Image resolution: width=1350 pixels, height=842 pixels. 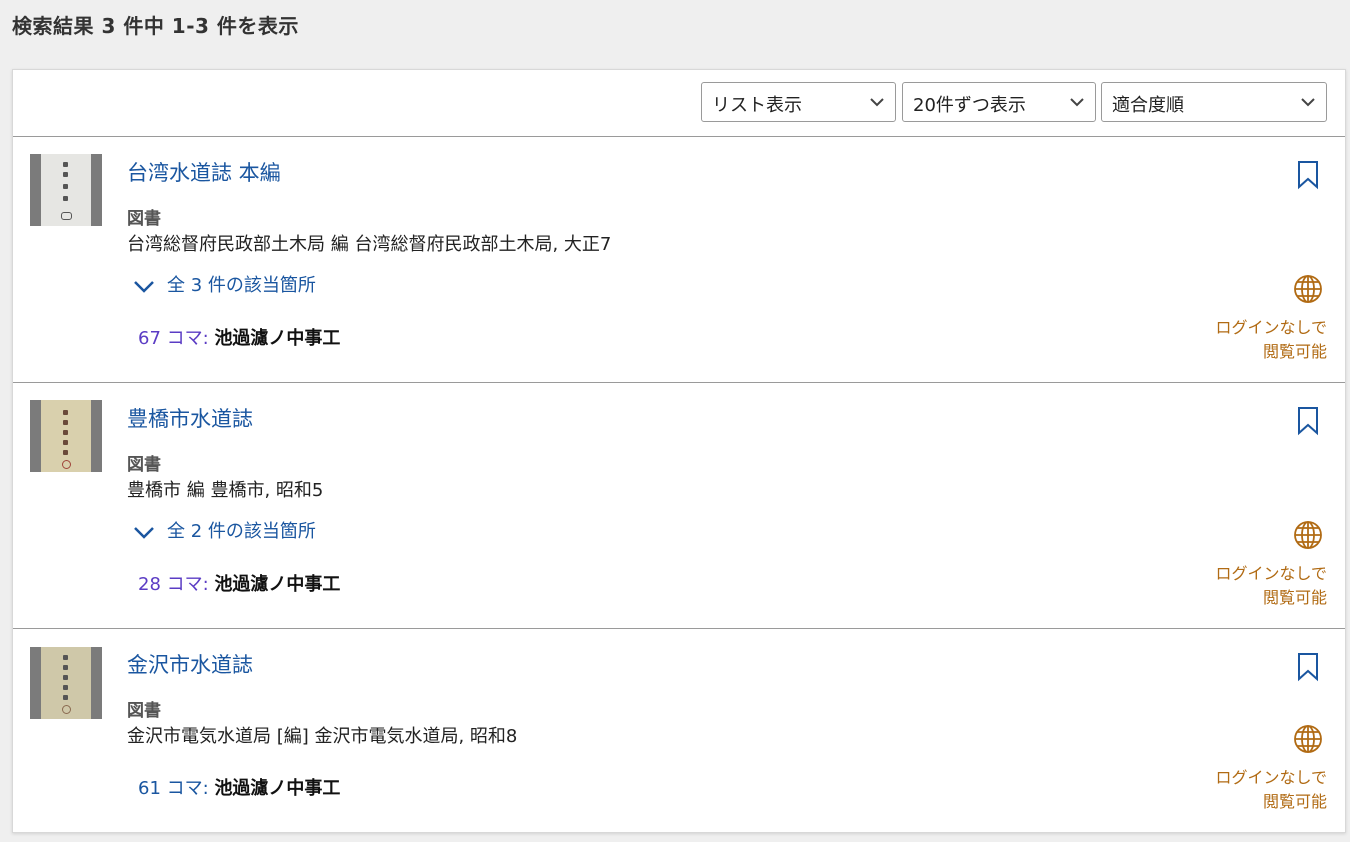 What do you see at coordinates (204, 172) in the screenshot?
I see `result-title-link: 台湾水道誌 本編` at bounding box center [204, 172].